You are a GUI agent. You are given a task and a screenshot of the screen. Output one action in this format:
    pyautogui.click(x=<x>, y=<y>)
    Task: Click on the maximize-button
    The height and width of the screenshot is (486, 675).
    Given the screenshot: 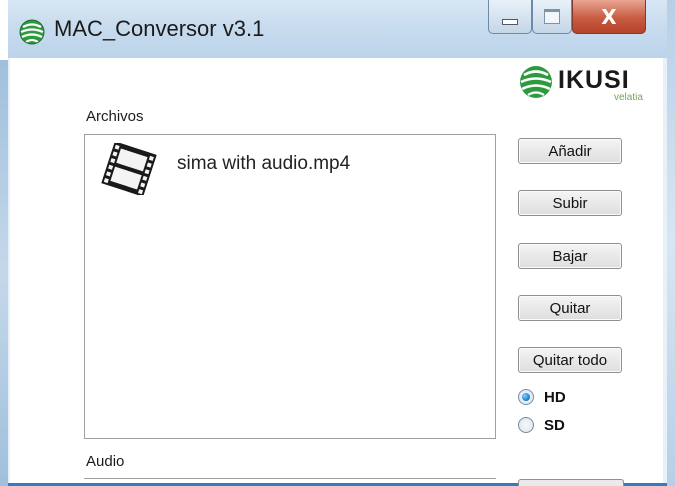 What is the action you would take?
    pyautogui.click(x=552, y=17)
    